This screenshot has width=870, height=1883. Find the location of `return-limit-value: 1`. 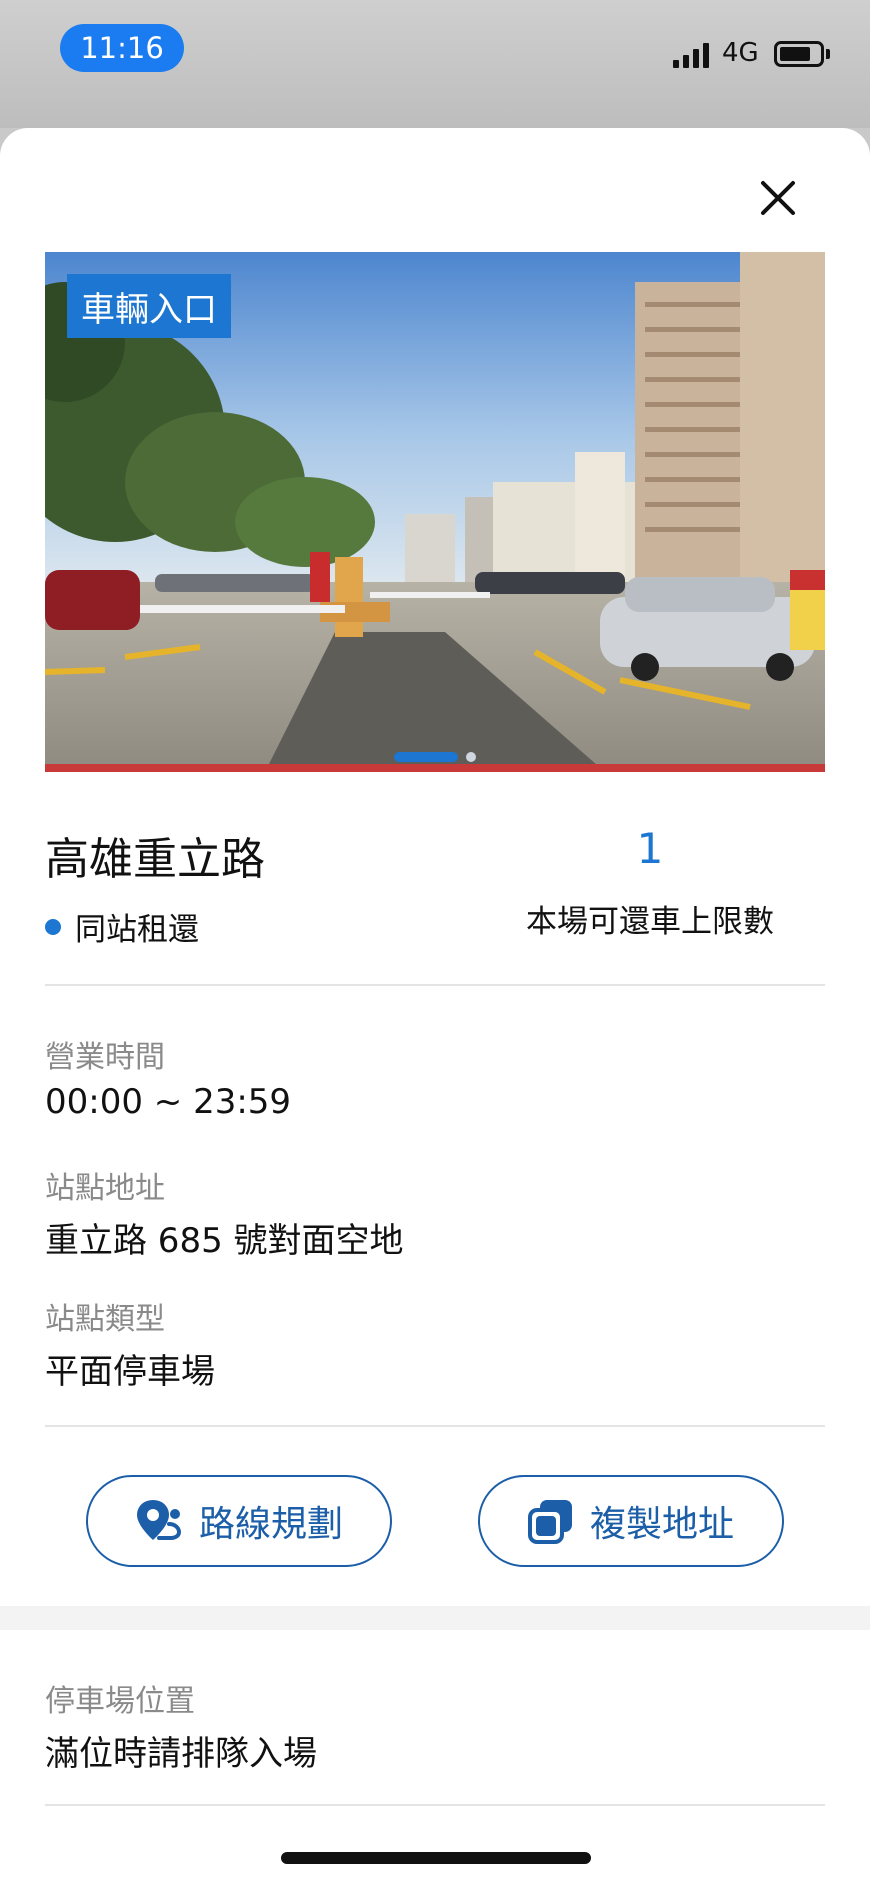

return-limit-value: 1 is located at coordinates (650, 848).